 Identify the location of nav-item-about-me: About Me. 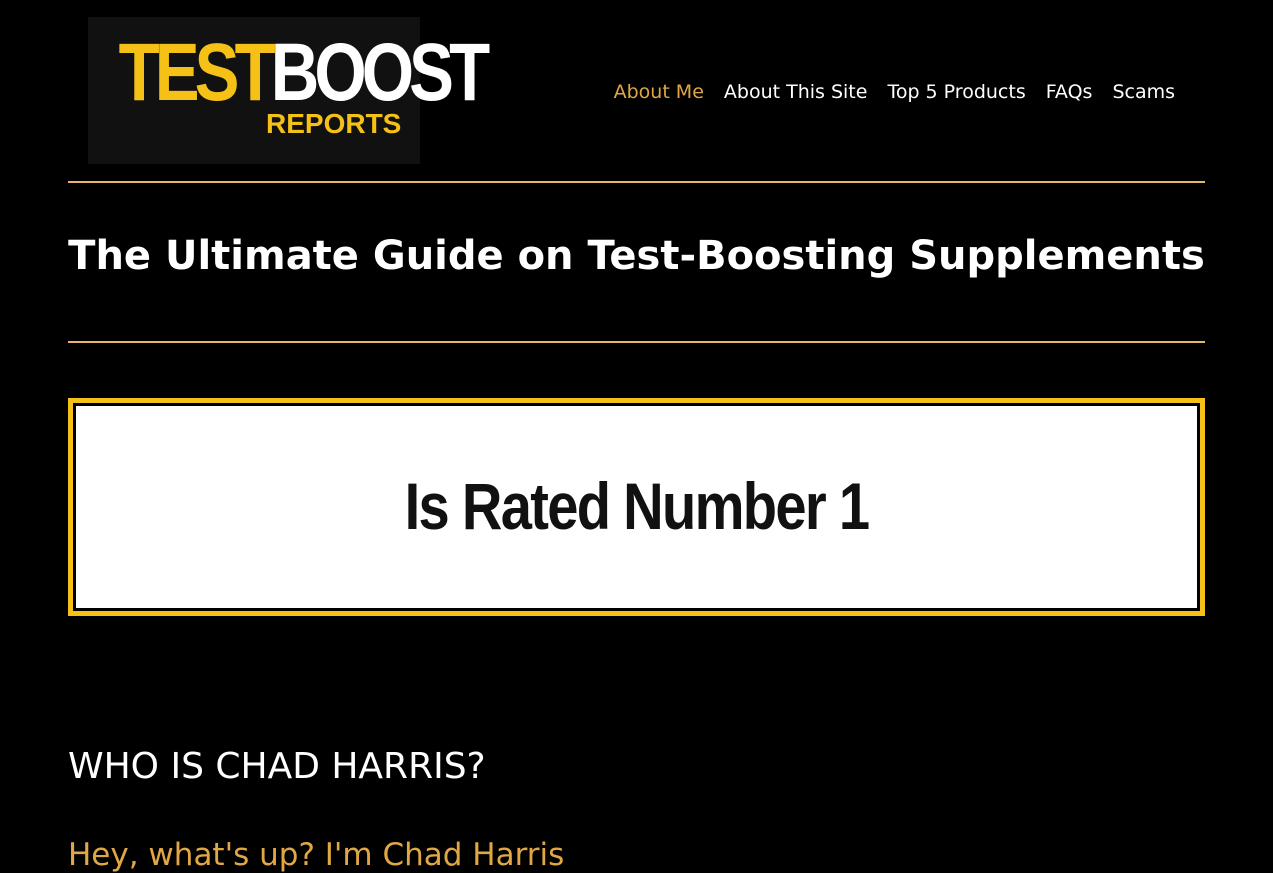
(659, 92).